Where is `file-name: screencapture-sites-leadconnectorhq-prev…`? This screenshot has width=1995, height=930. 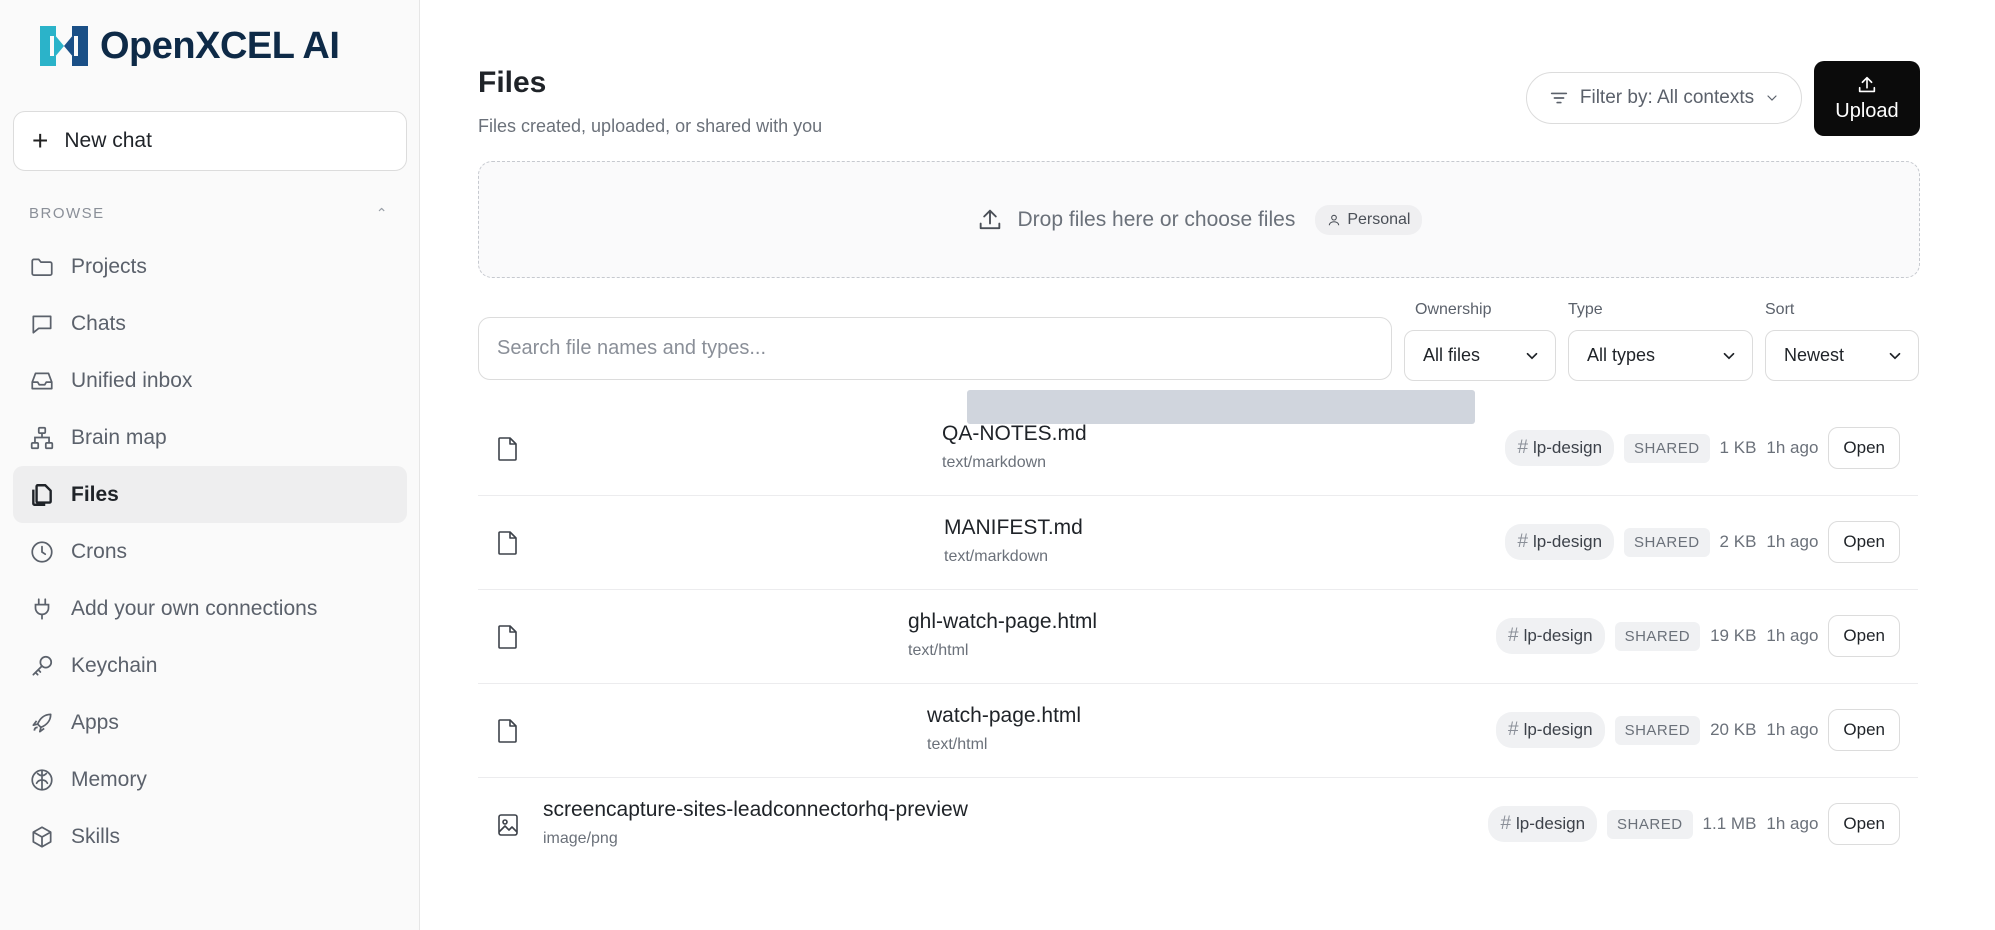 file-name: screencapture-sites-leadconnectorhq-prev… is located at coordinates (755, 810).